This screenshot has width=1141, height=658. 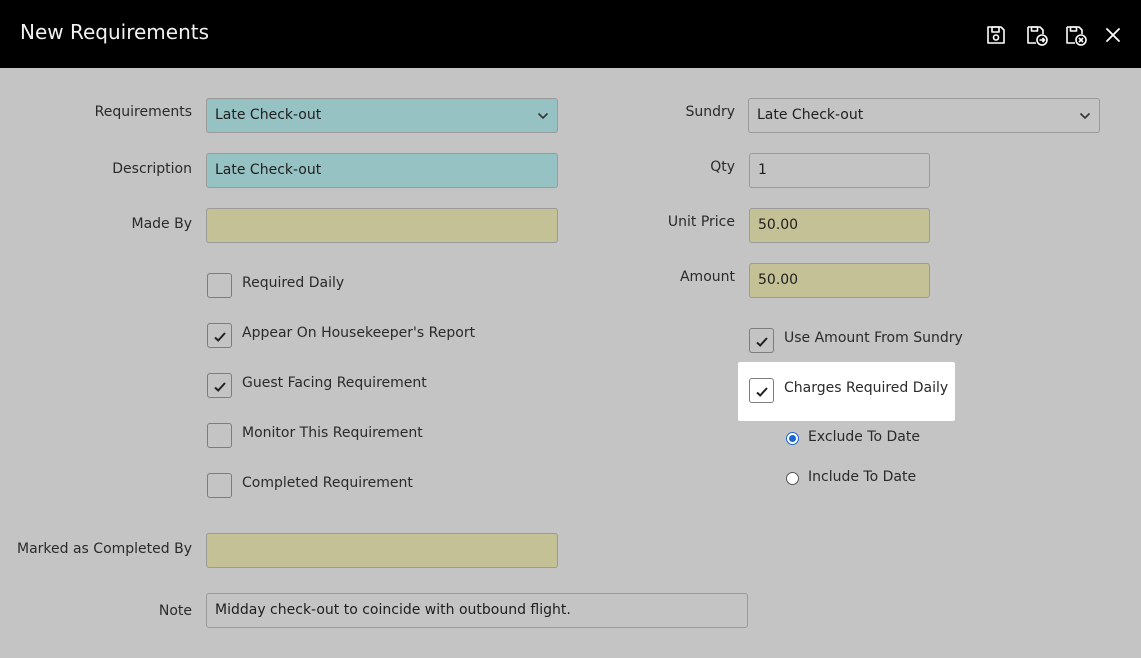 I want to click on amount-input: 50.00, so click(x=839, y=280).